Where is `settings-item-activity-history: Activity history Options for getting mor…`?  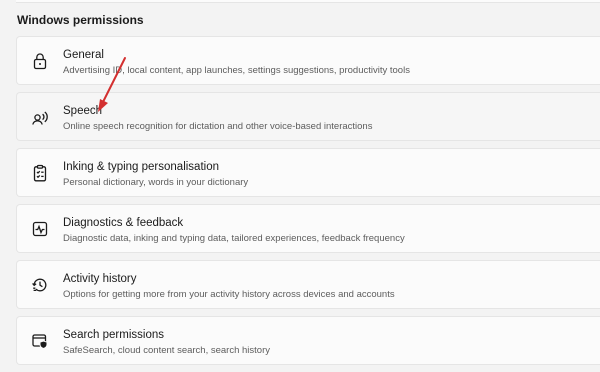 settings-item-activity-history: Activity history Options for getting mor… is located at coordinates (308, 284).